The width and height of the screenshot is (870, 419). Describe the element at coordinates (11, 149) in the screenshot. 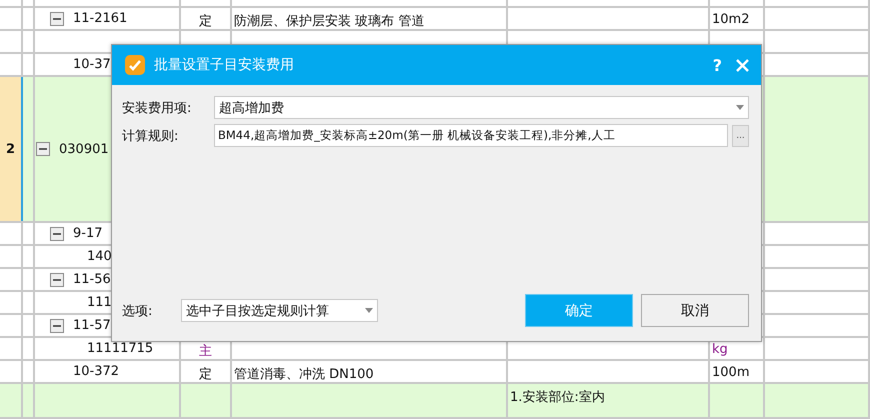

I see `row-number: 2` at that location.